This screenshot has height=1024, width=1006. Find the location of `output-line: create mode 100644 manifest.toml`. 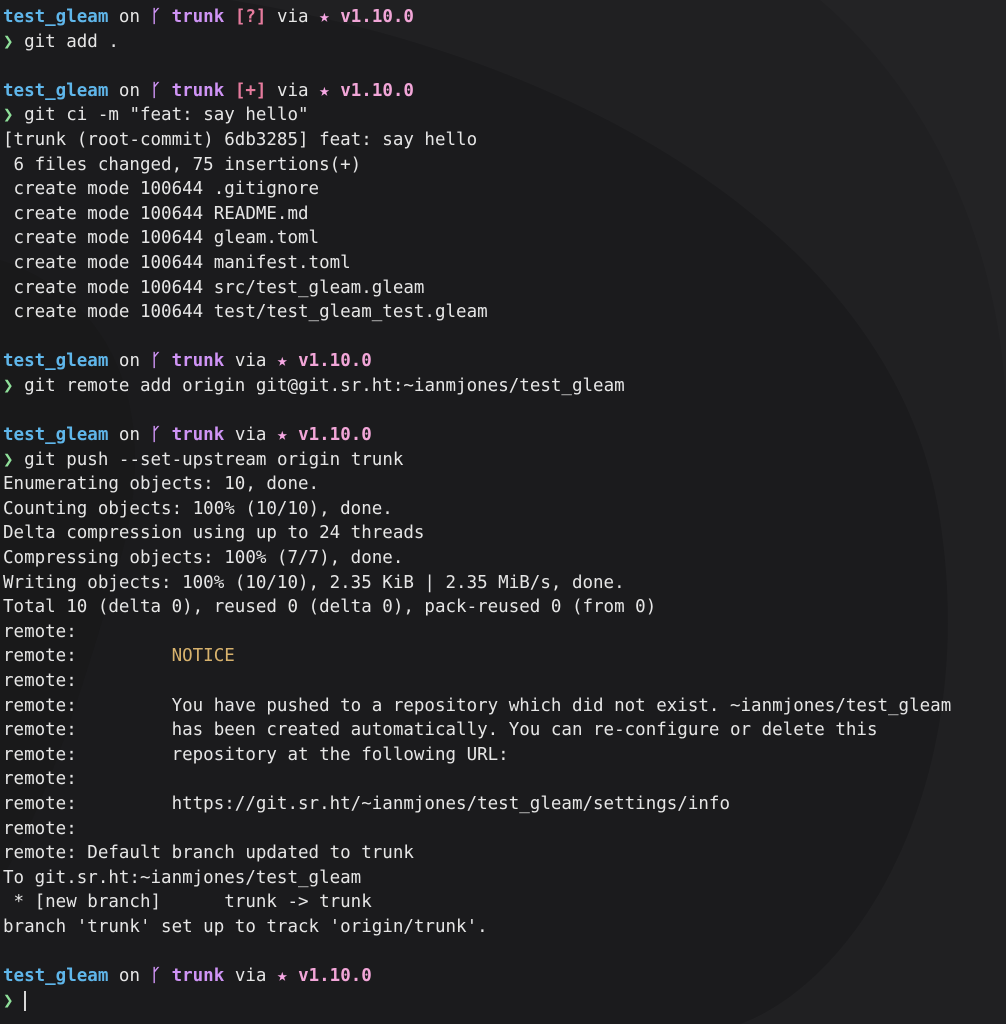

output-line: create mode 100644 manifest.toml is located at coordinates (177, 262).